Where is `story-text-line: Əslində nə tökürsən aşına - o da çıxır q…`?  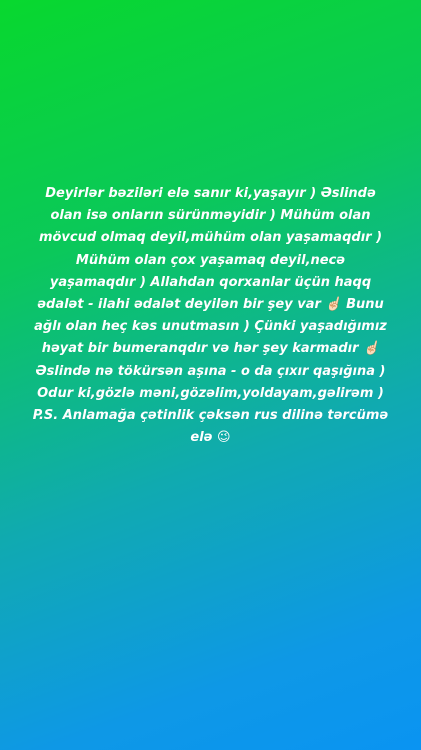
story-text-line: Əslində nə tökürsən aşına - o da çıxır q… is located at coordinates (210, 371).